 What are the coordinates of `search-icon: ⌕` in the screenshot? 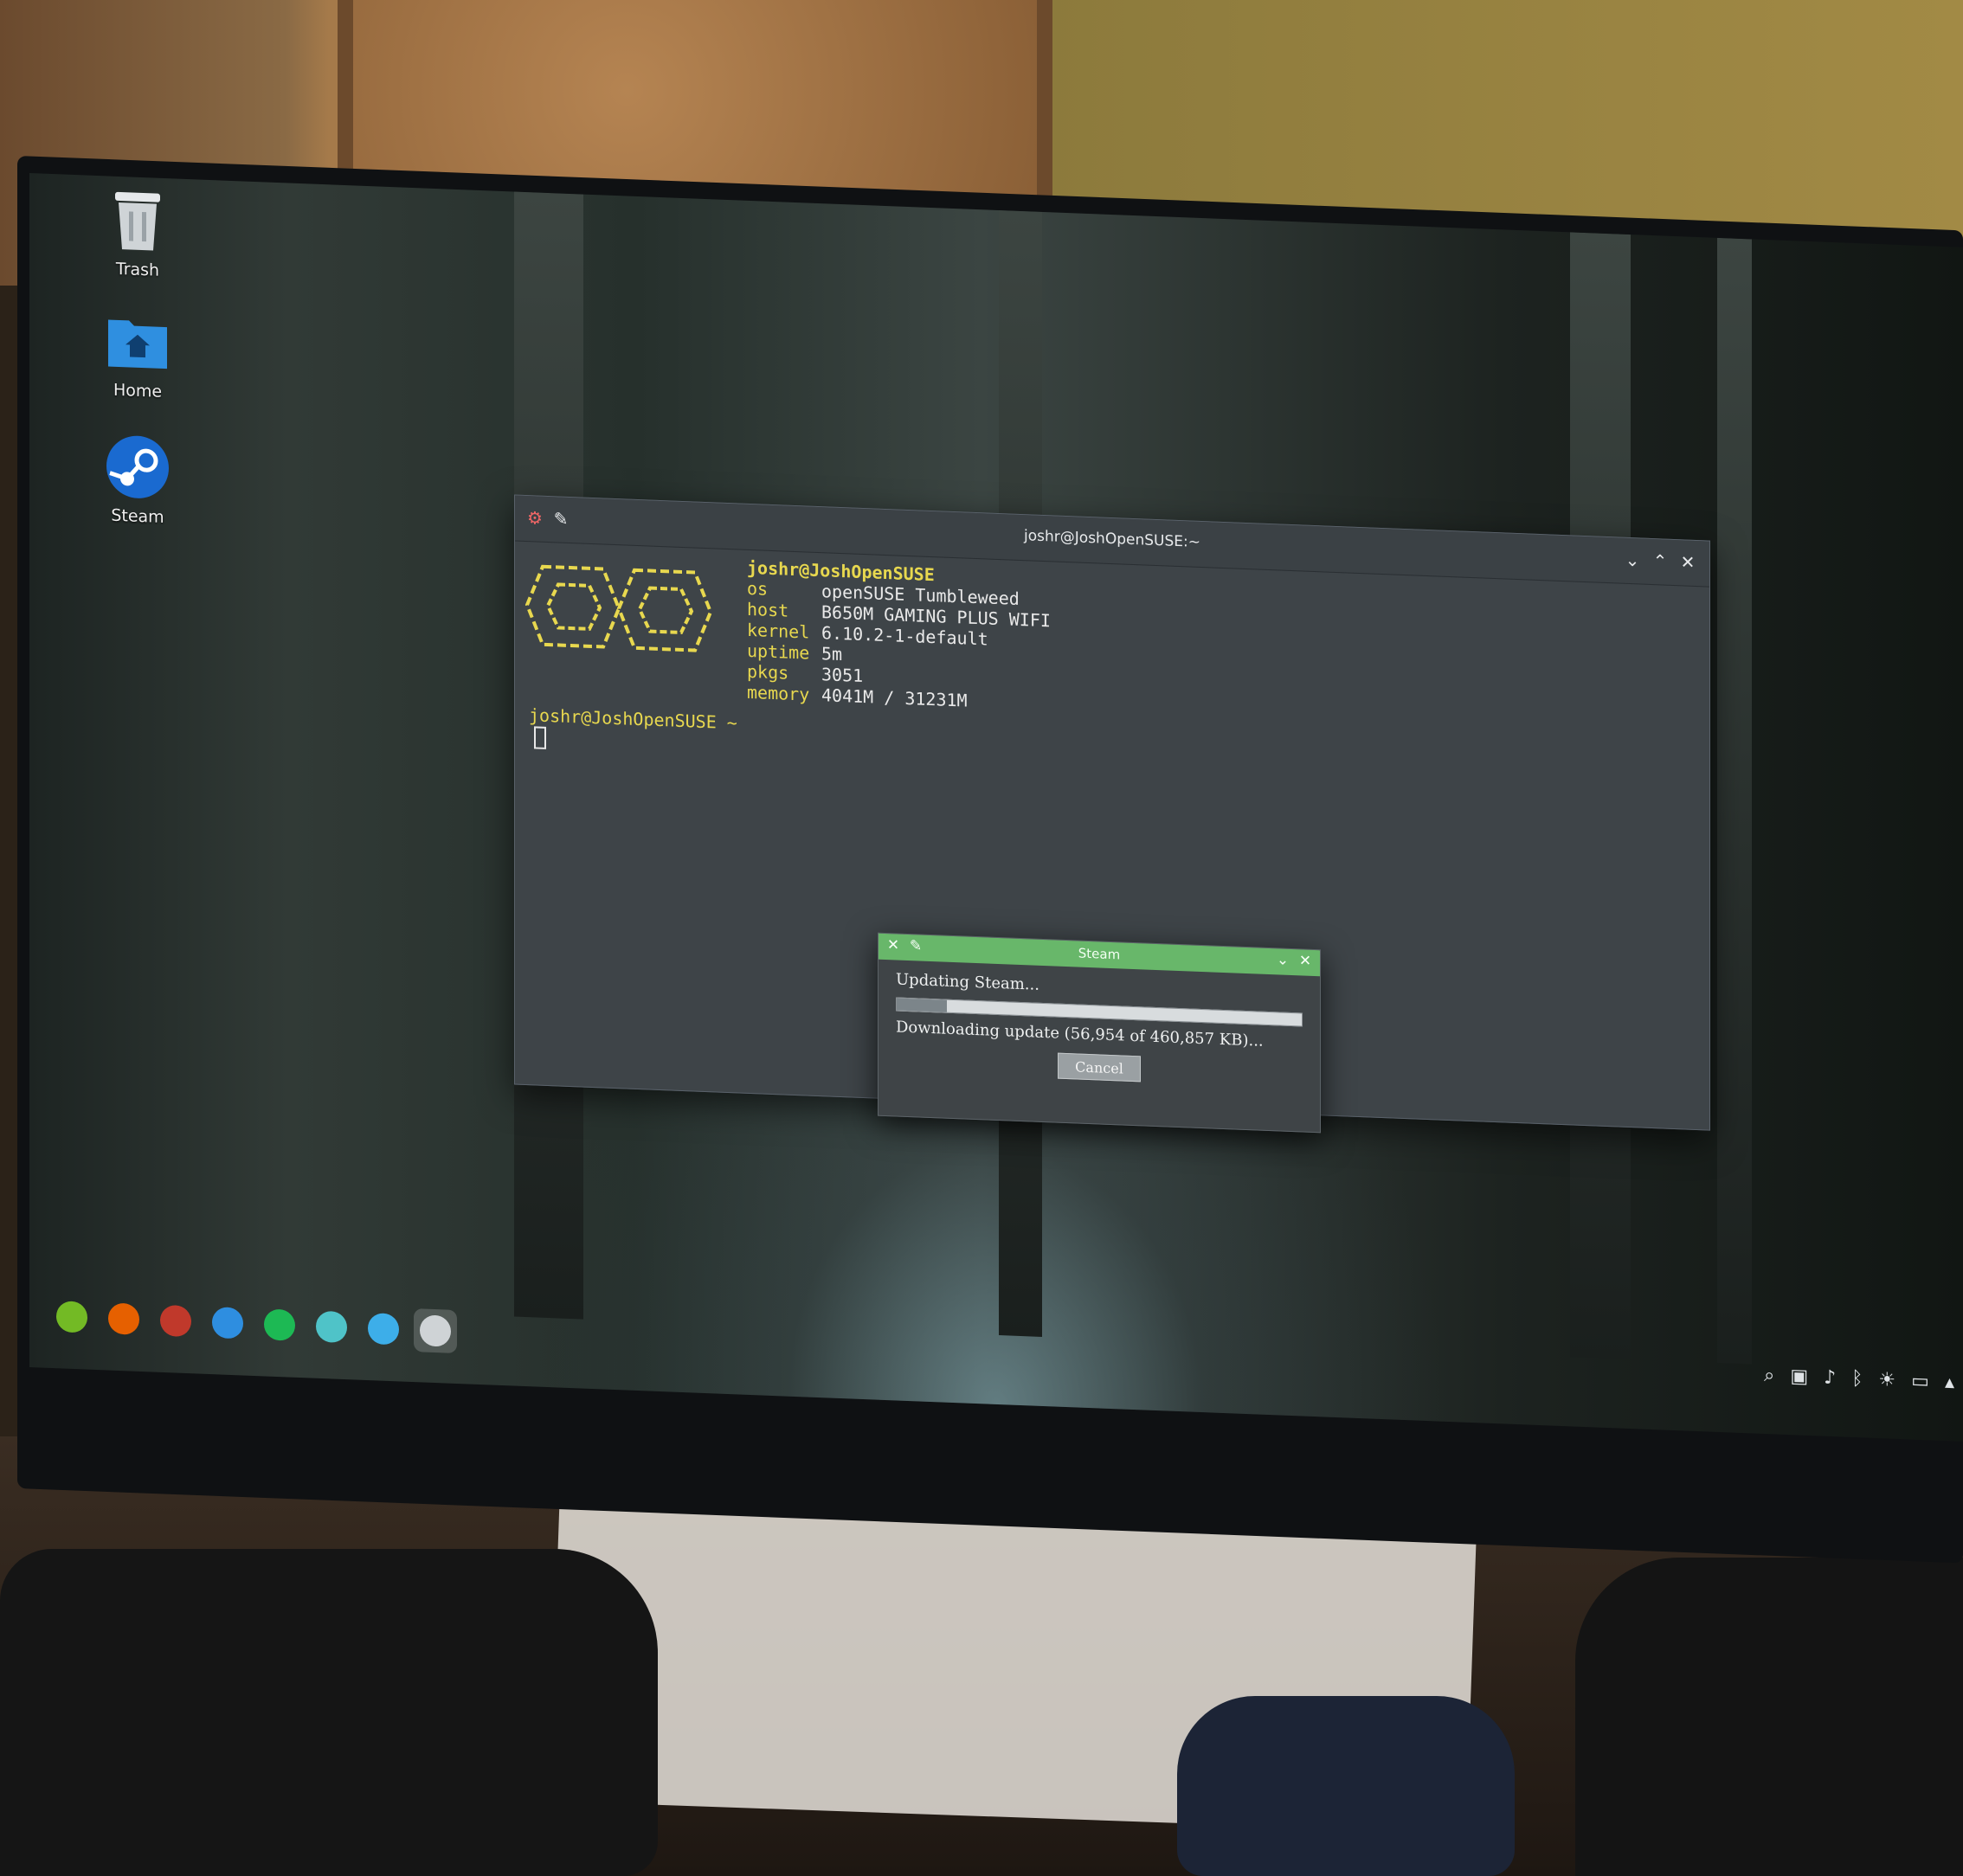 It's located at (1769, 1376).